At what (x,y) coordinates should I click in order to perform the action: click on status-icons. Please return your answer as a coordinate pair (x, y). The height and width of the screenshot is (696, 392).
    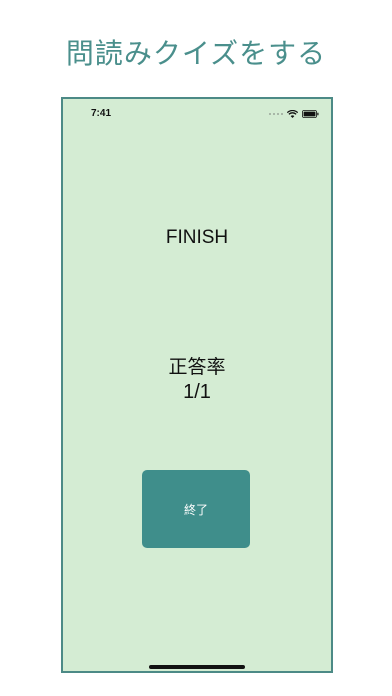
    Looking at the image, I should click on (294, 114).